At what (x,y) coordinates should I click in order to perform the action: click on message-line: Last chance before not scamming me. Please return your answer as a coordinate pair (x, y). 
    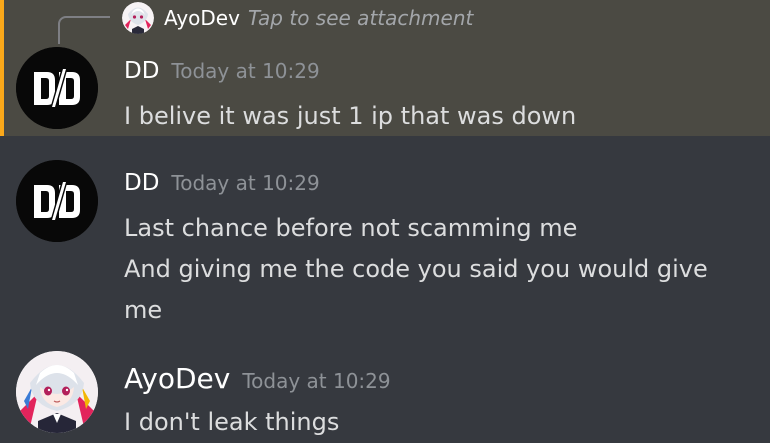
    Looking at the image, I should click on (351, 228).